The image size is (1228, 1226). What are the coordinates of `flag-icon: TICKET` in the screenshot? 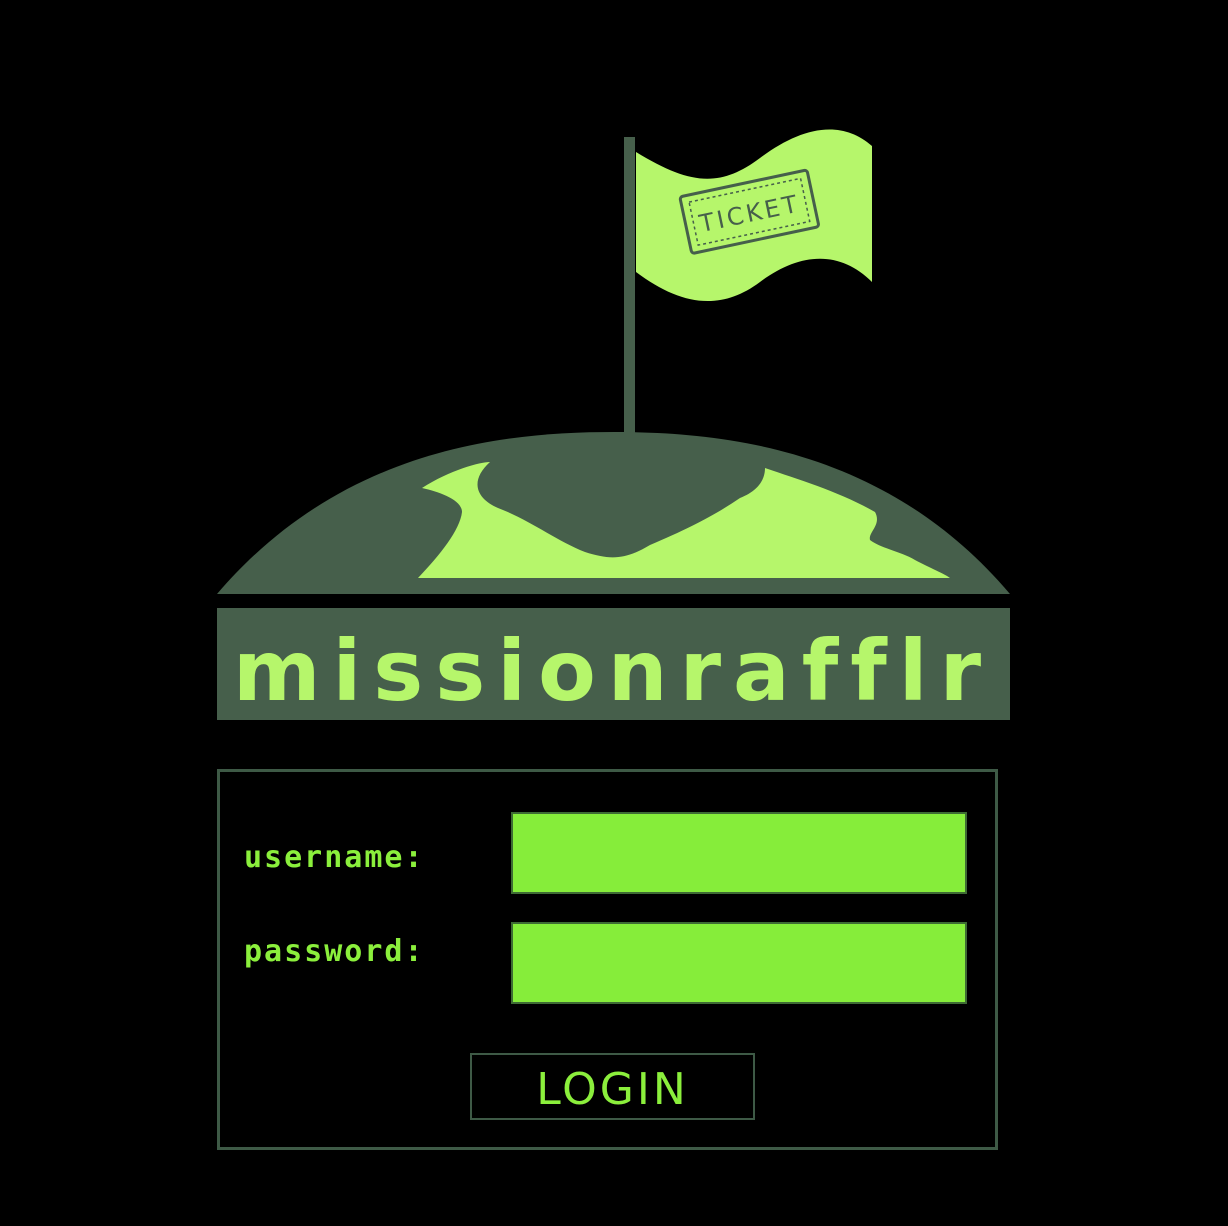 It's located at (754, 215).